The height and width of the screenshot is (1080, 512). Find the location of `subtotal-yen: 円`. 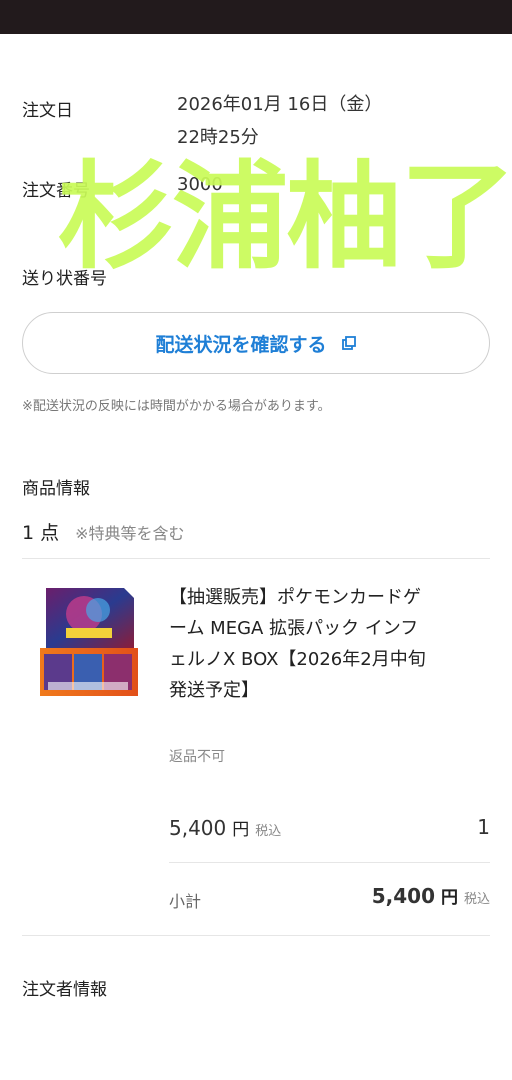

subtotal-yen: 円 is located at coordinates (449, 898).